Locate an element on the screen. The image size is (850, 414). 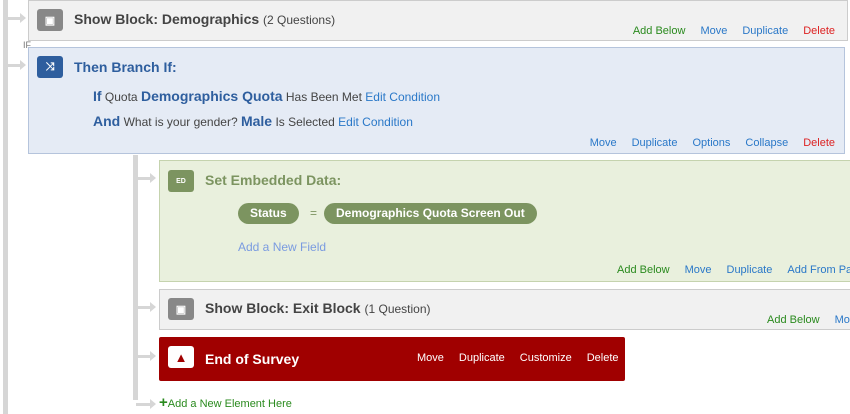
condition-operator: Has Been Met is located at coordinates (323, 97).